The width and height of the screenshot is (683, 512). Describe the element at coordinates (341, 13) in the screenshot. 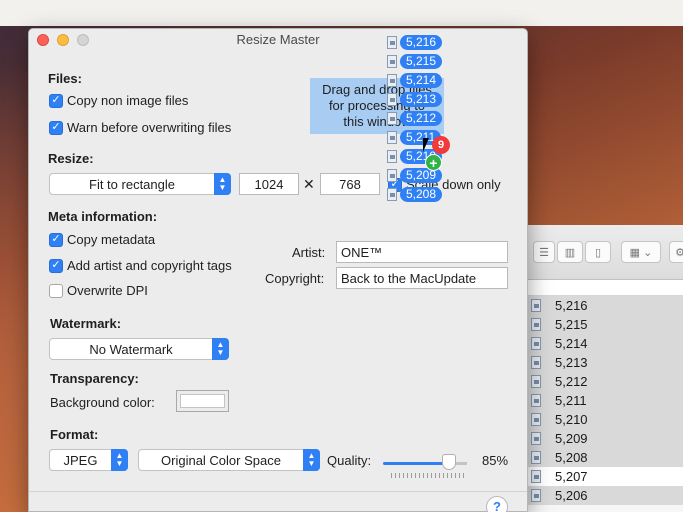

I see `desktop-top-area` at that location.